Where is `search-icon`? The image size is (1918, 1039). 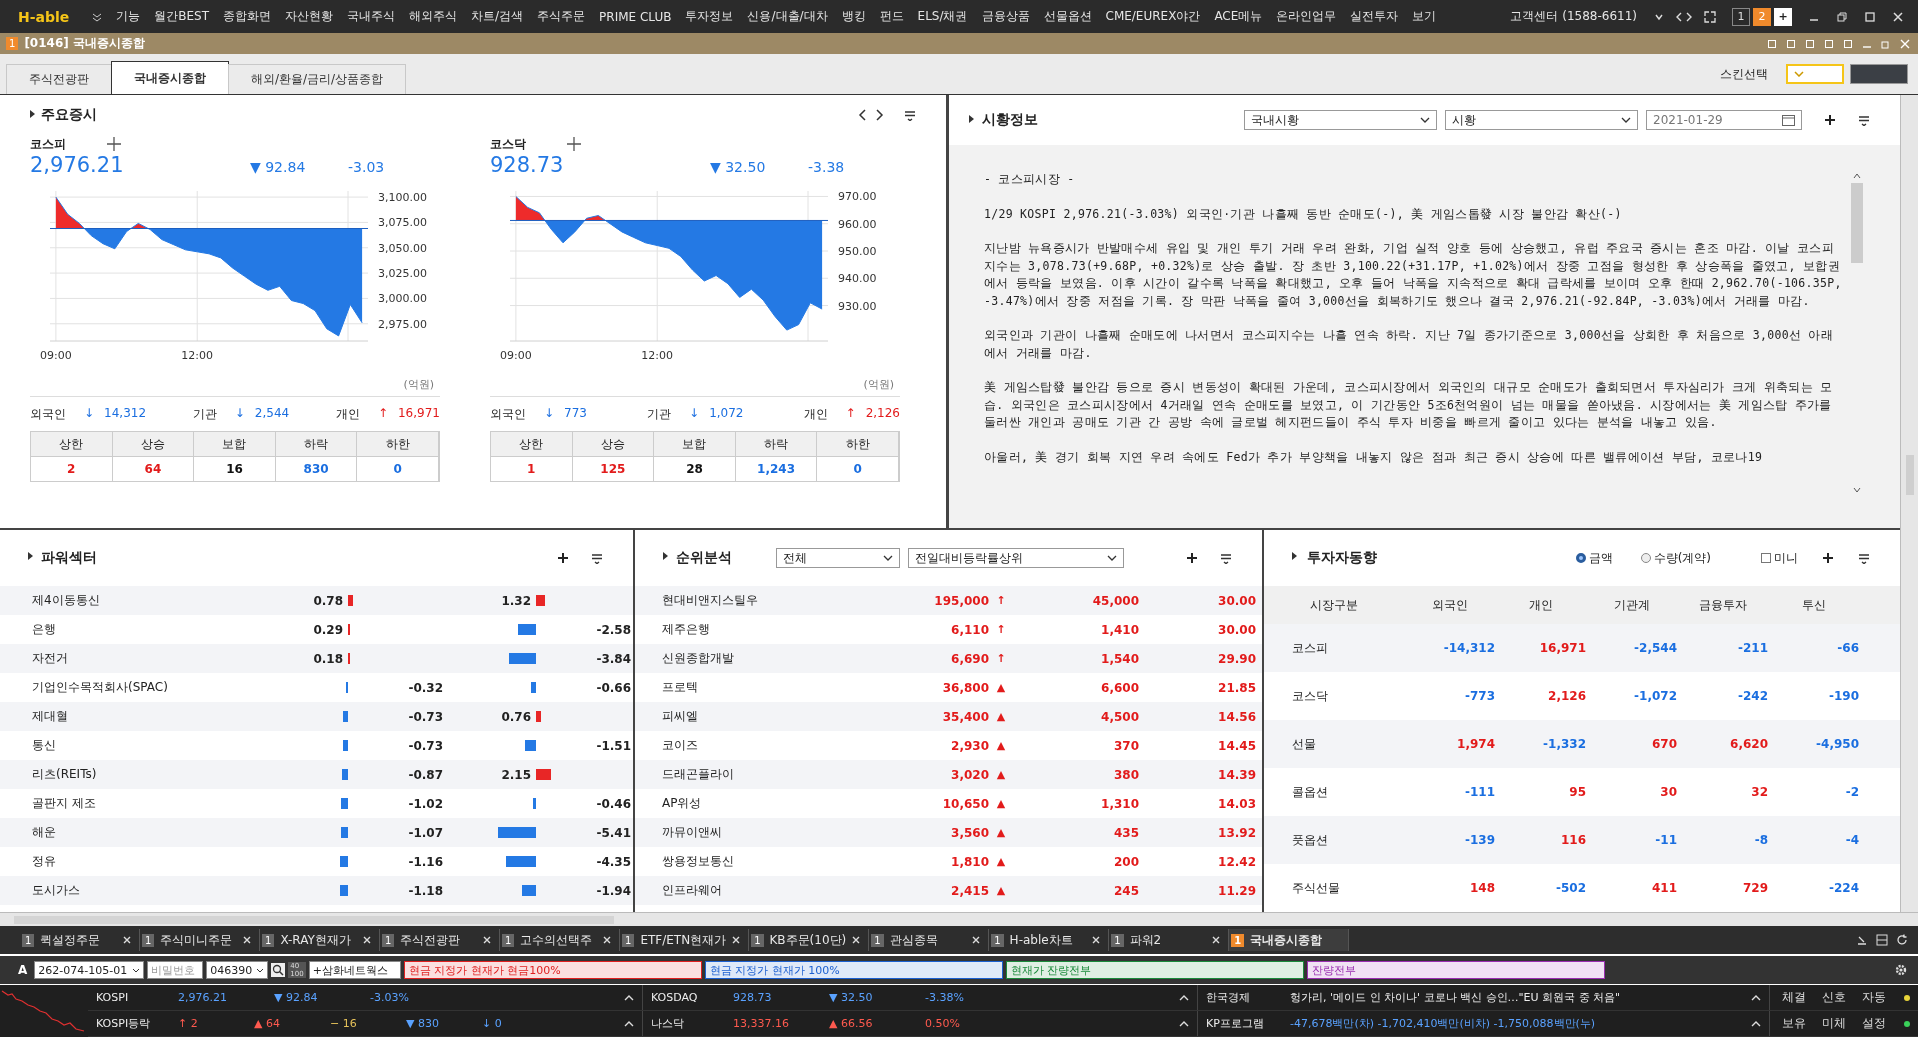
search-icon is located at coordinates (278, 970).